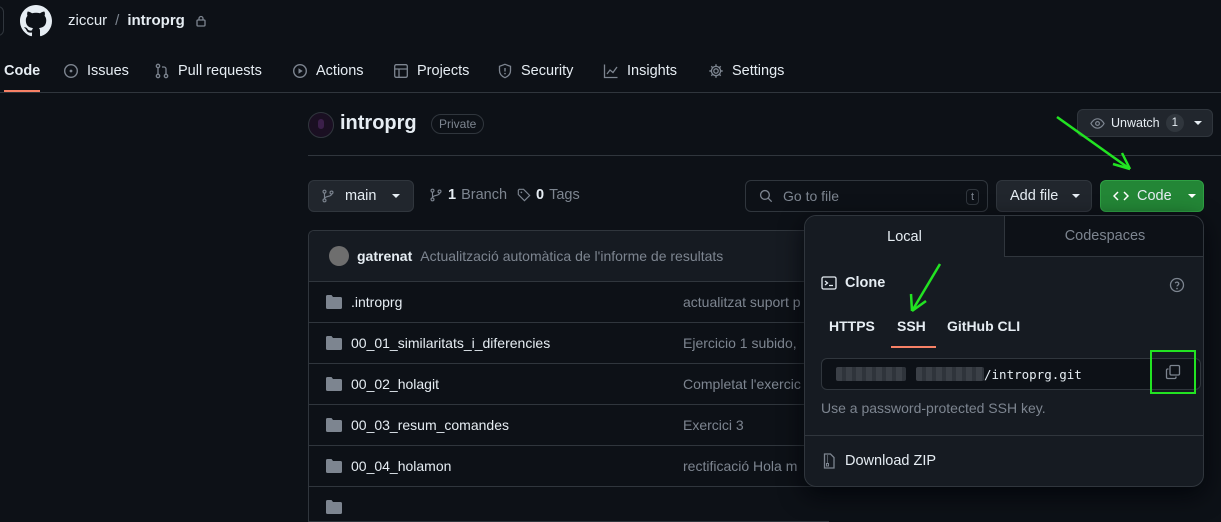 The height and width of the screenshot is (522, 1221). Describe the element at coordinates (430, 425) in the screenshot. I see `file-name: 00_03_resum_comandes` at that location.